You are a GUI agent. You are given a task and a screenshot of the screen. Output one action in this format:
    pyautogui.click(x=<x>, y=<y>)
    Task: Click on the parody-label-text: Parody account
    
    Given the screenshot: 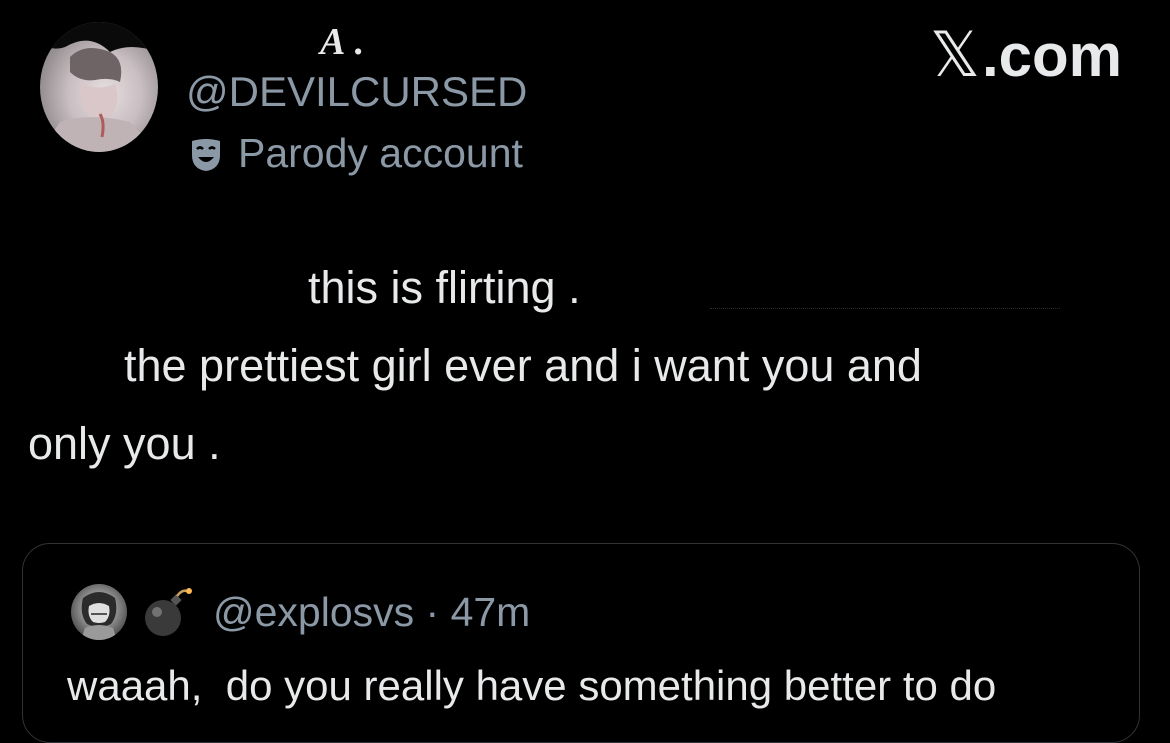 What is the action you would take?
    pyautogui.click(x=380, y=153)
    